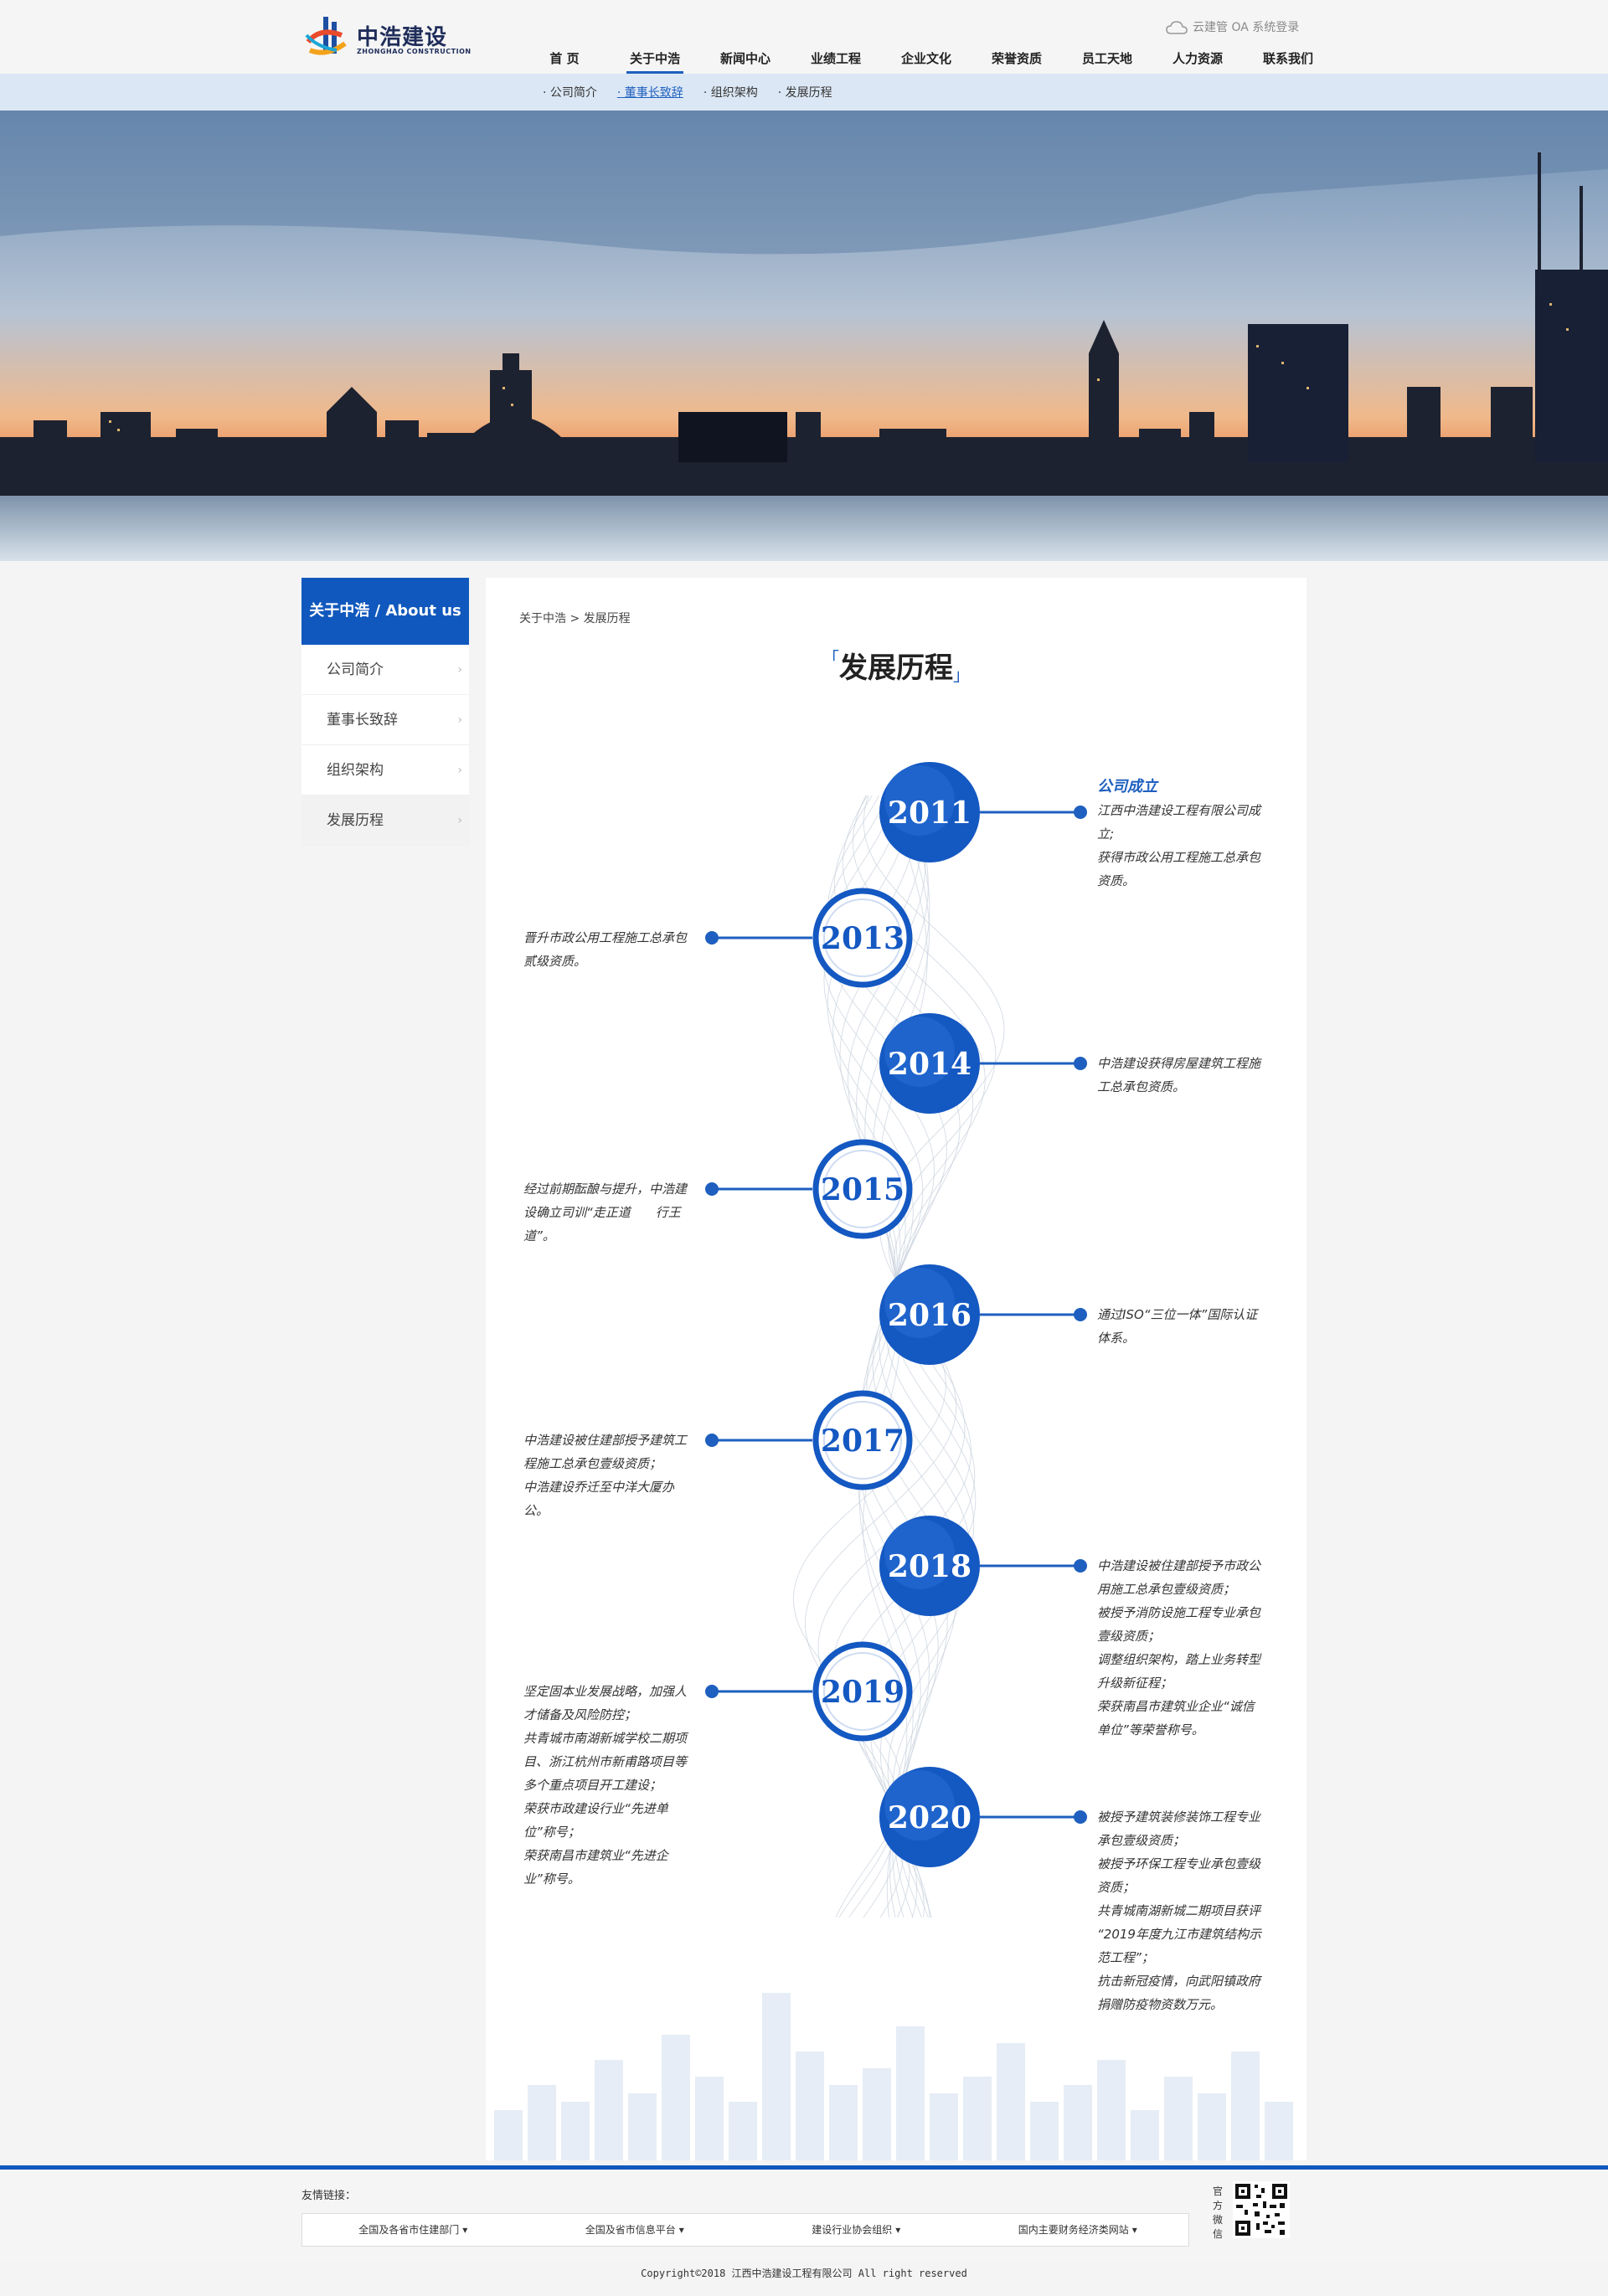 The image size is (1608, 2296). I want to click on timeline-node-2014: 2014, so click(983, 1063).